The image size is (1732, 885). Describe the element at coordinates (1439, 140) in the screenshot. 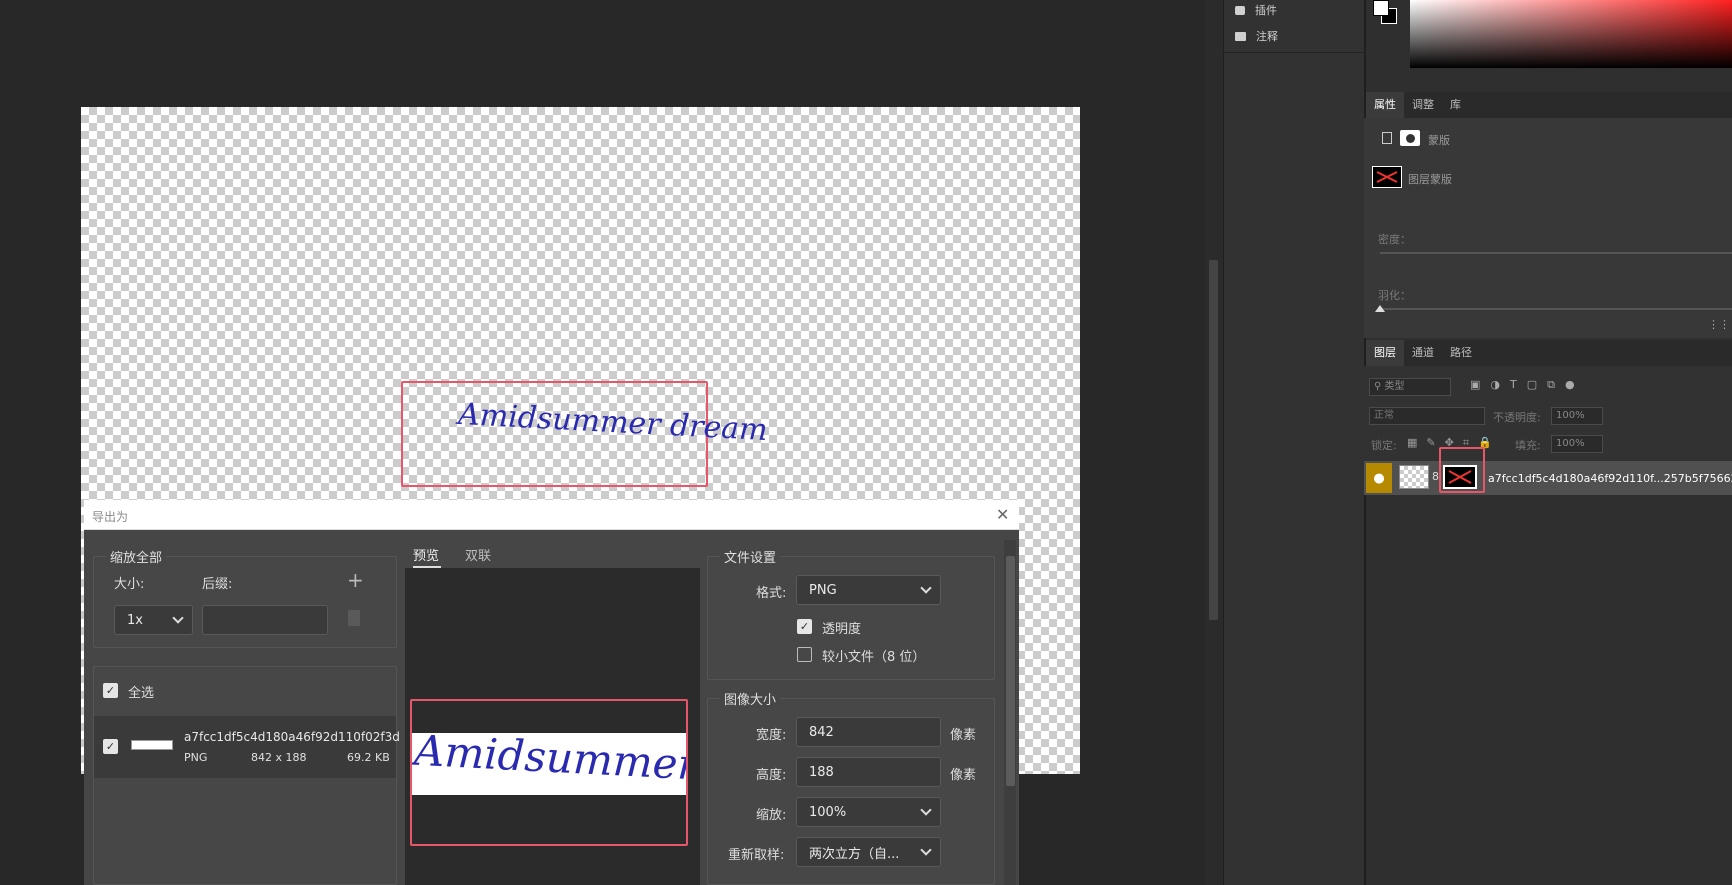

I see `mask-label: 蒙版` at that location.